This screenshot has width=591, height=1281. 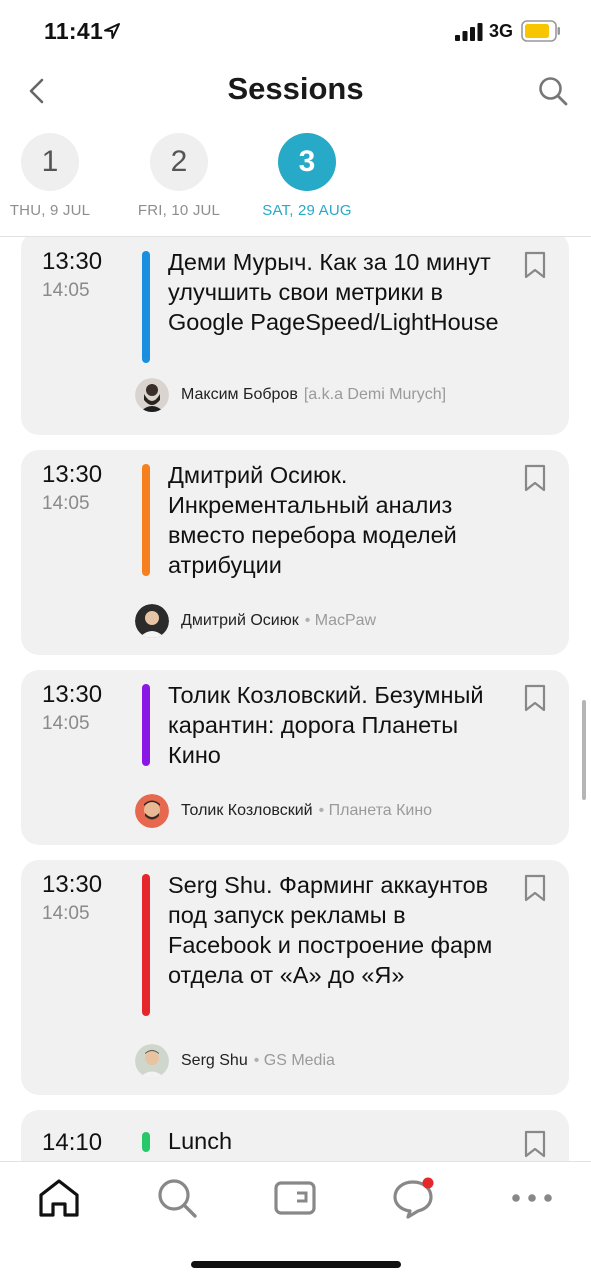 I want to click on day-label: SAT, 29 AUG, so click(x=307, y=210).